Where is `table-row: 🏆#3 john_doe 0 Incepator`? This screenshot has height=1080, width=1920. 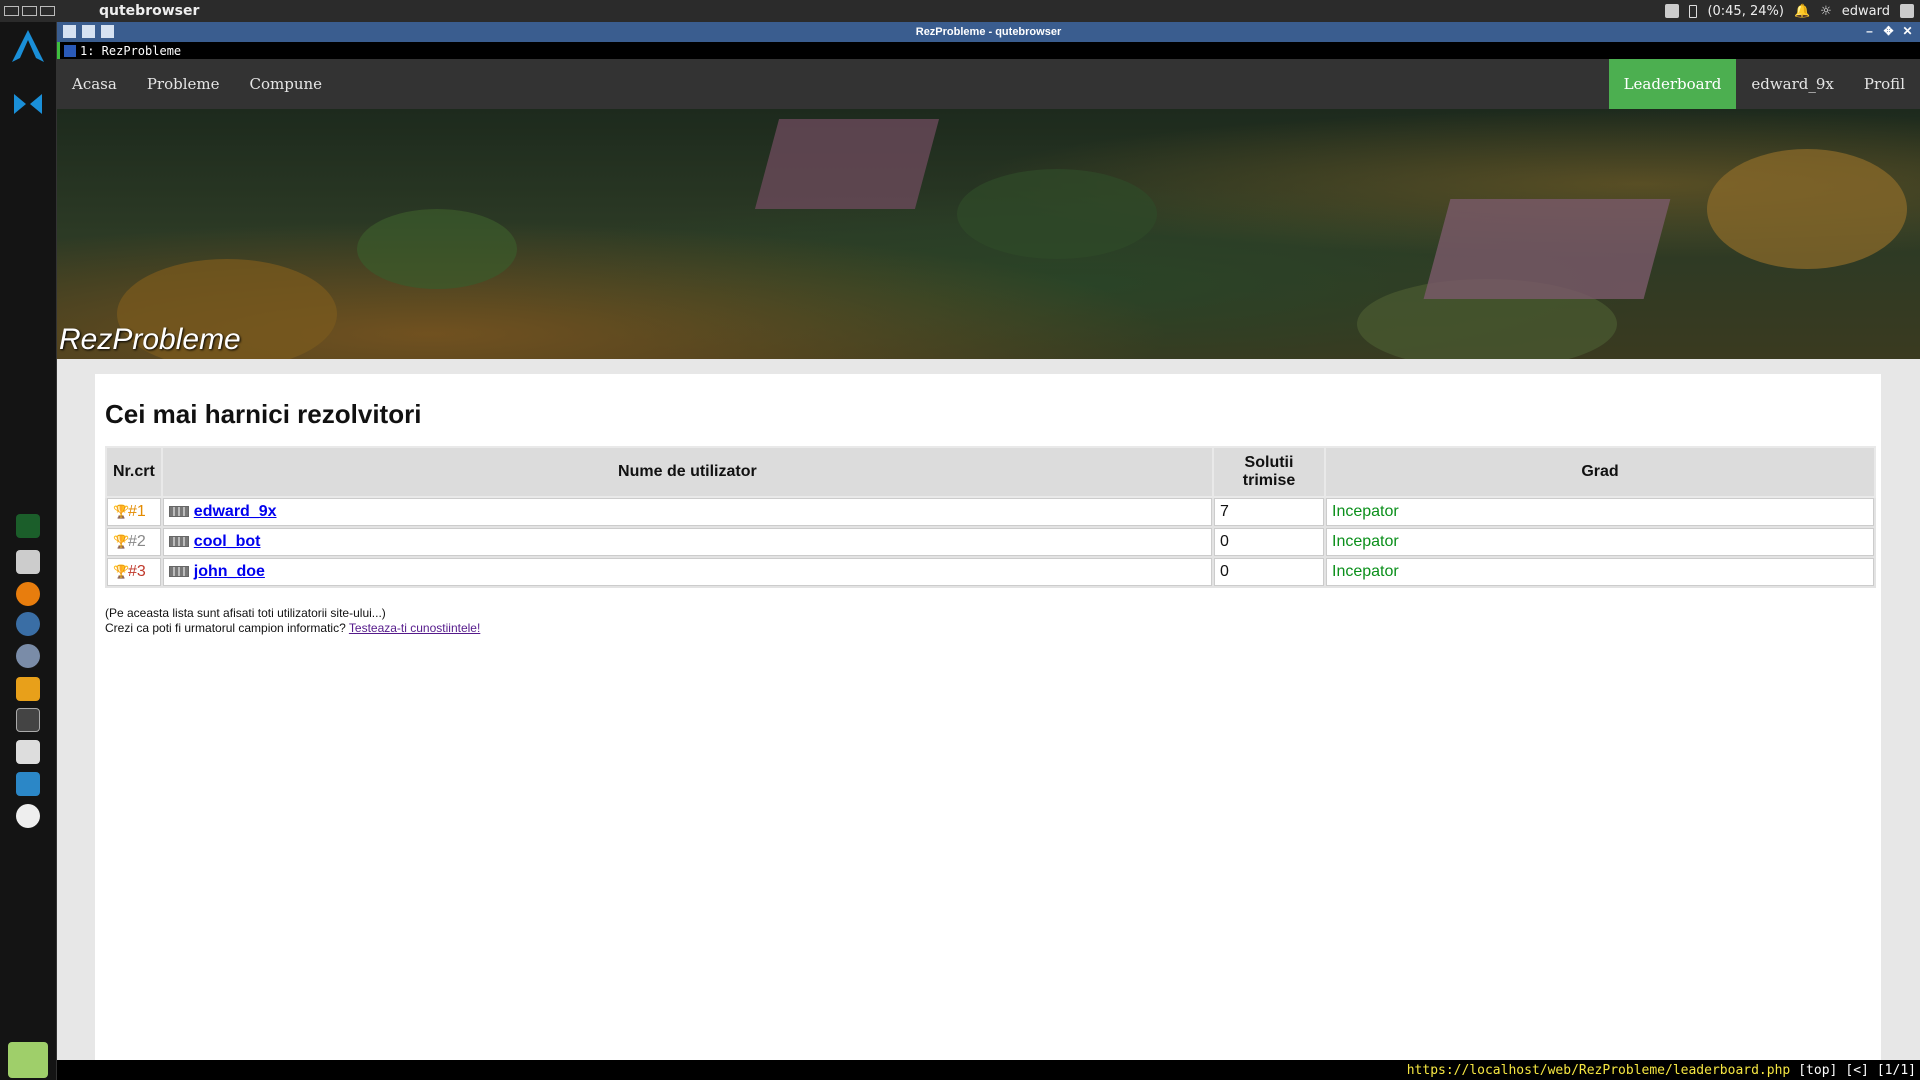
table-row: 🏆#3 john_doe 0 Incepator is located at coordinates (990, 572).